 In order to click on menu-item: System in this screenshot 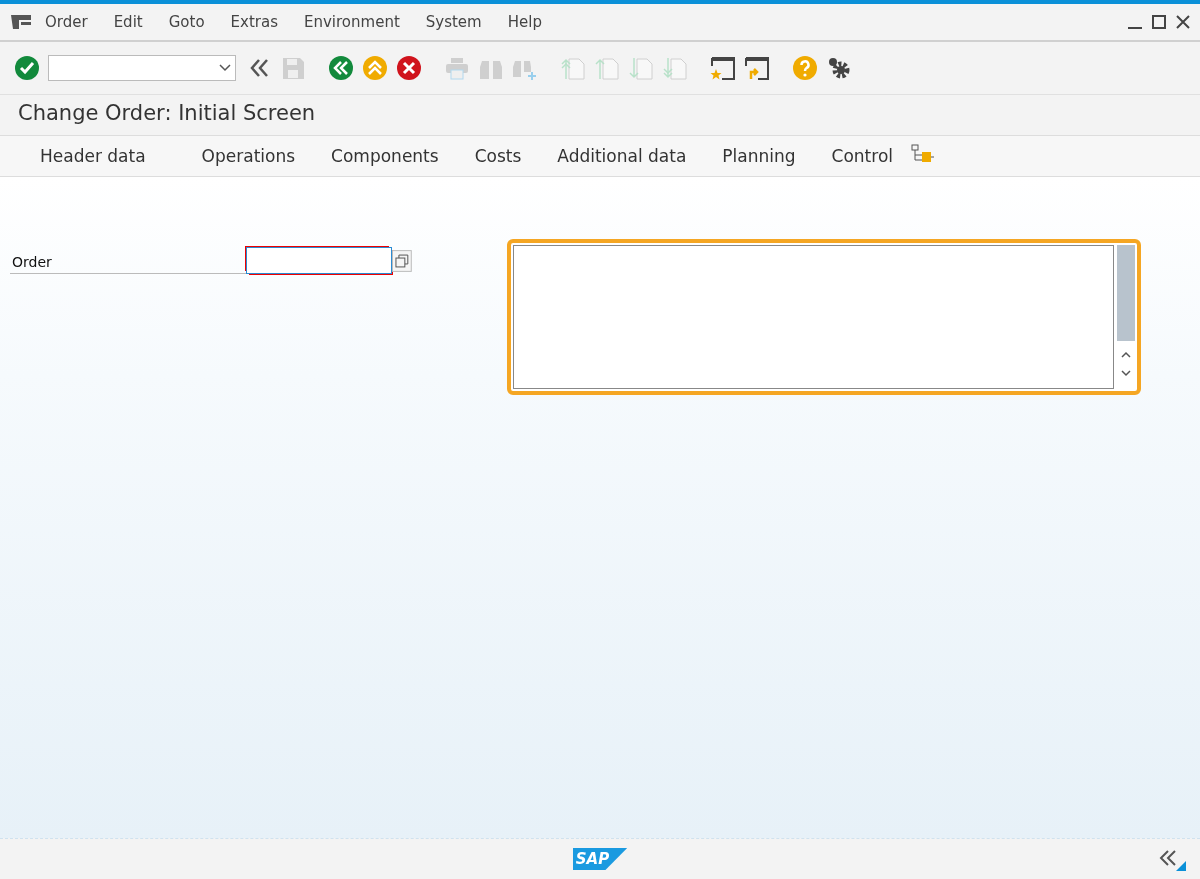, I will do `click(453, 22)`.